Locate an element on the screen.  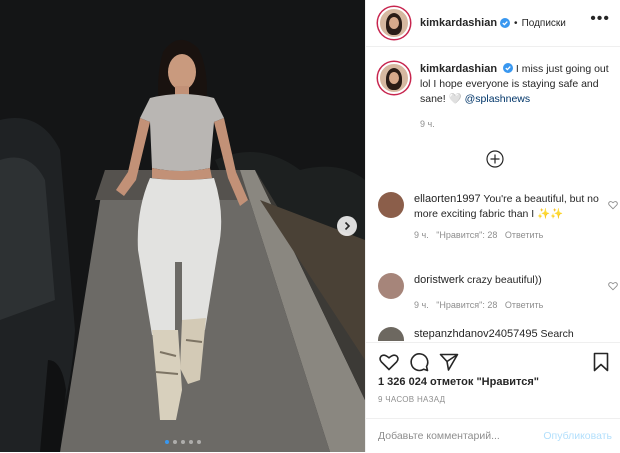
post-header: kimkardashian • Подписки ••• is located at coordinates (493, 23).